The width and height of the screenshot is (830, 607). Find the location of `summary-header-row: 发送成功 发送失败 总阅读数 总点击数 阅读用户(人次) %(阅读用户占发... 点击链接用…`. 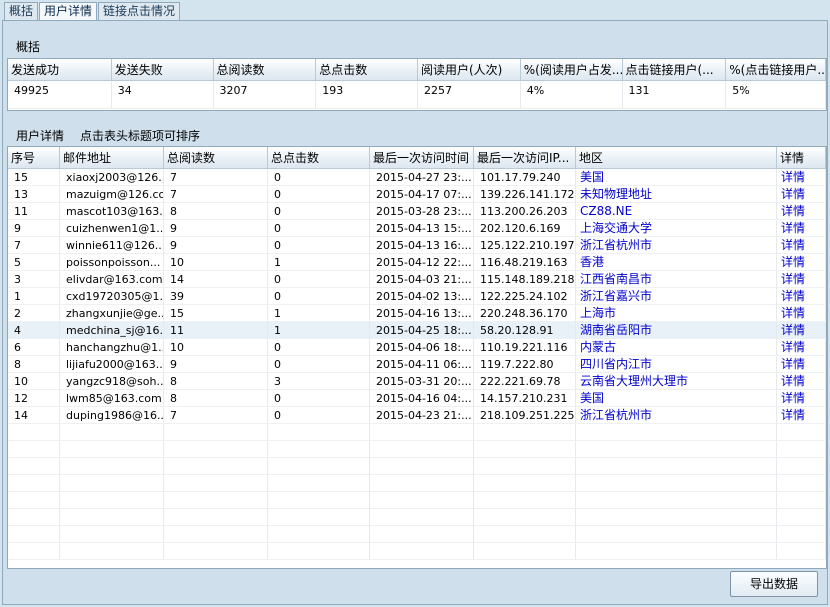

summary-header-row: 发送成功 发送失败 总阅读数 总点击数 阅读用户(人次) %(阅读用户占发... 点击链接用… is located at coordinates (417, 70).